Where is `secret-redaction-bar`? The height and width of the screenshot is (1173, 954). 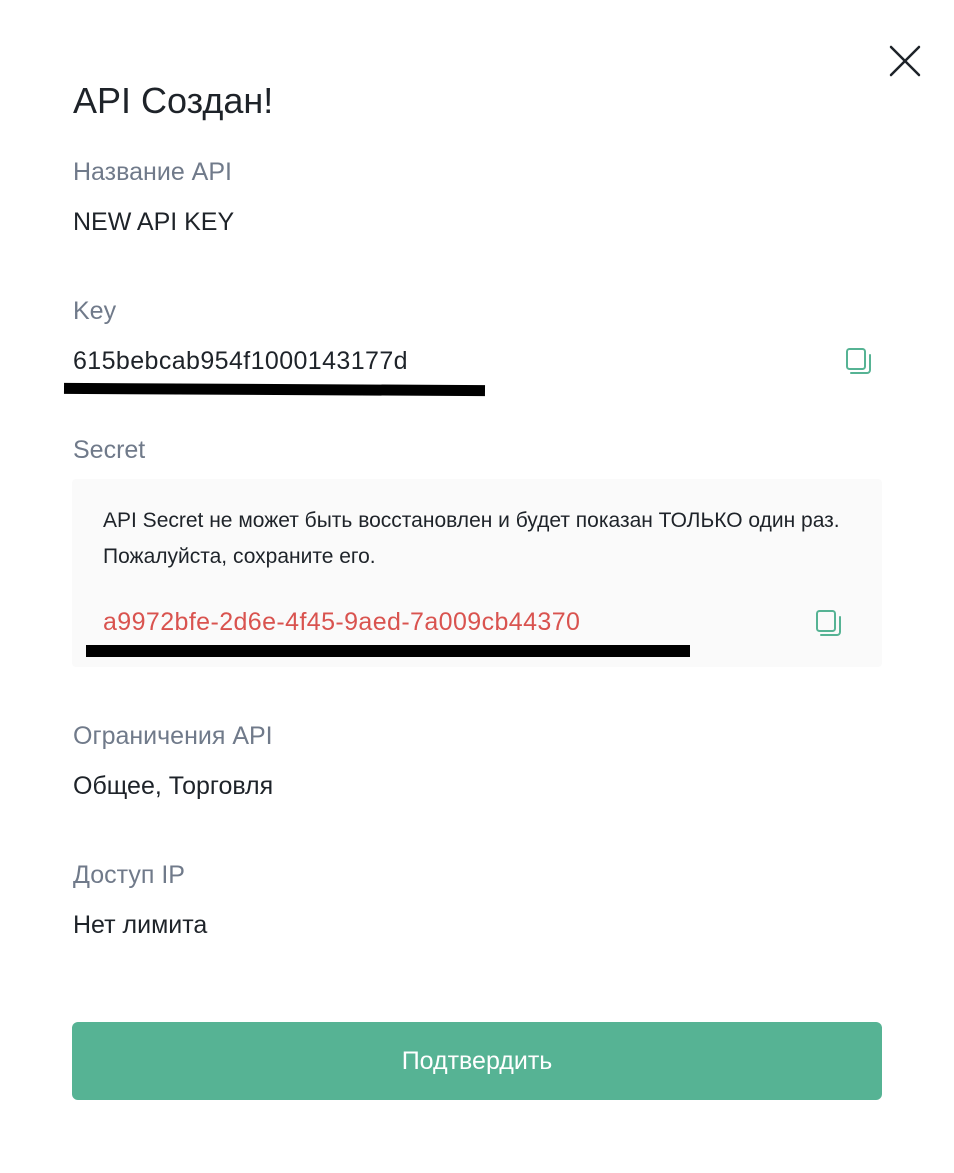
secret-redaction-bar is located at coordinates (388, 651).